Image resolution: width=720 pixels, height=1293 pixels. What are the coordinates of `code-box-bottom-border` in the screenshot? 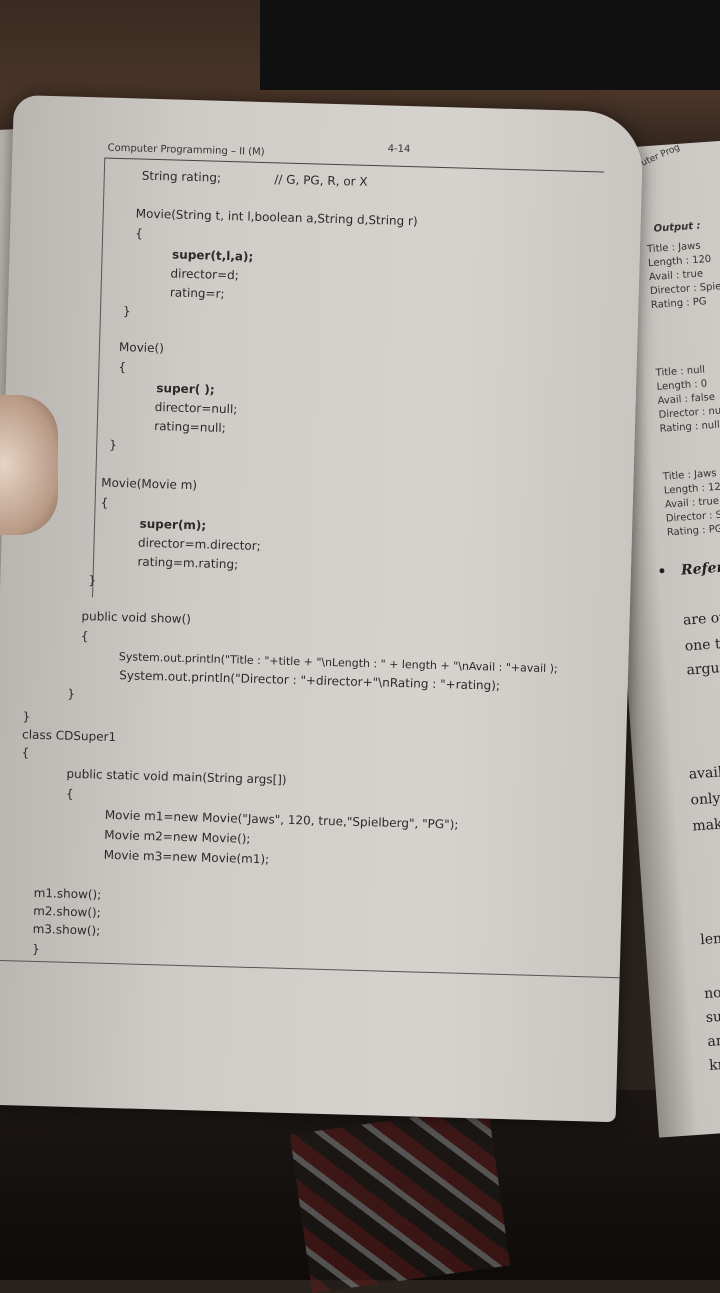 It's located at (310, 969).